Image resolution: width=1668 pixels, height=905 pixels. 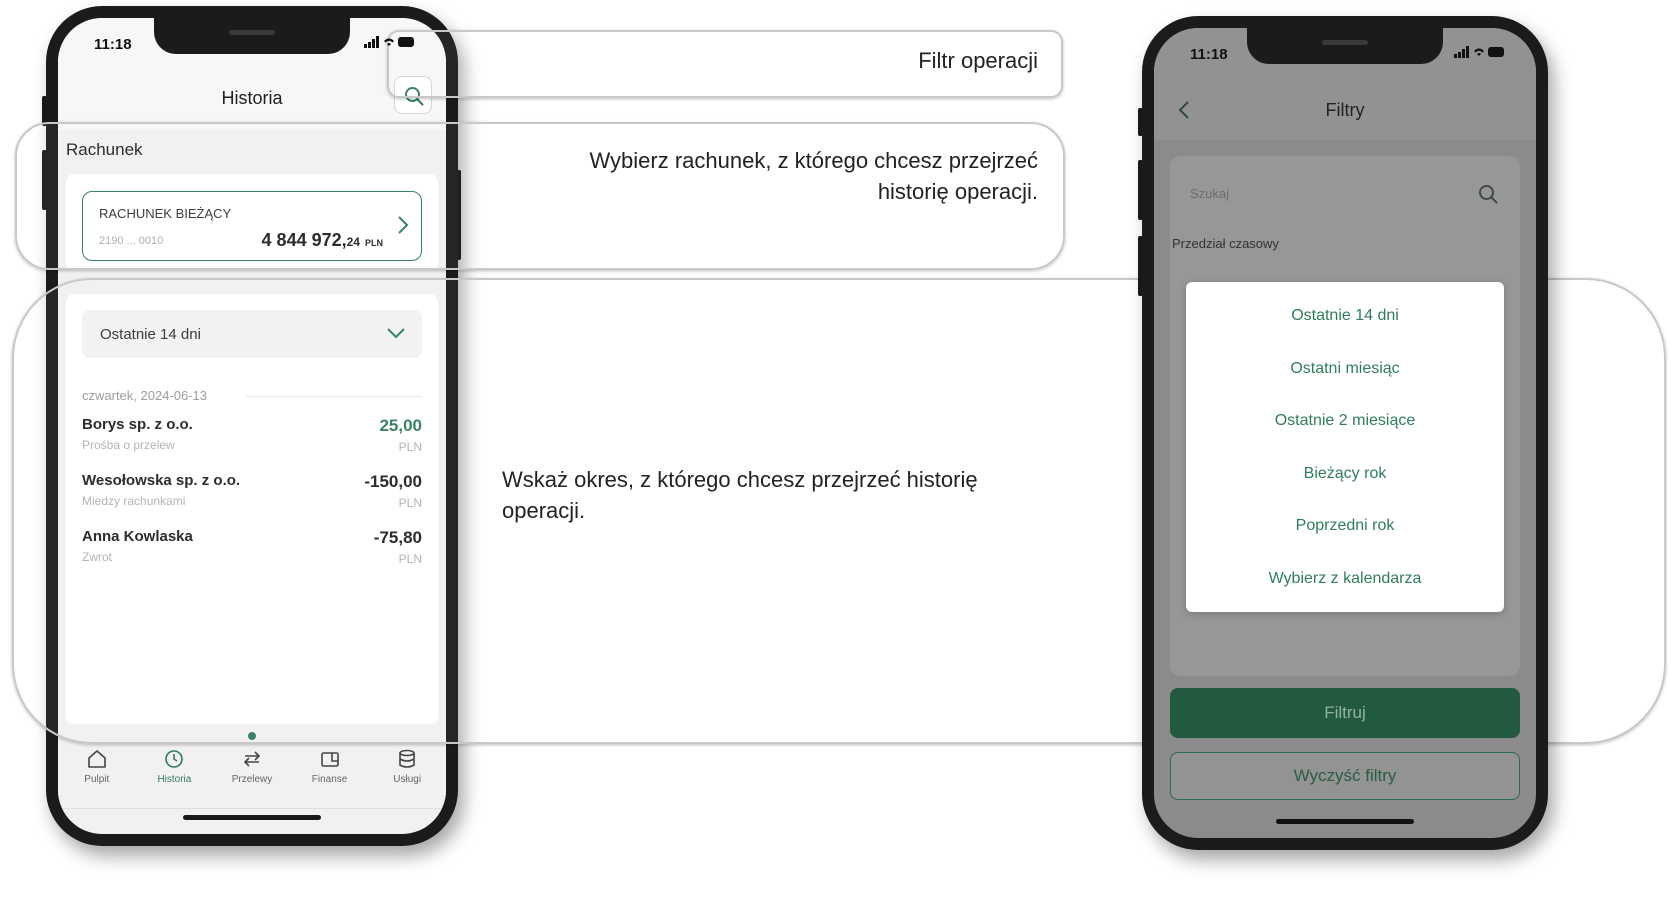 I want to click on bottom-navigation: Pulpit Historia Przelewy Finanse Usługi, so click(x=252, y=770).